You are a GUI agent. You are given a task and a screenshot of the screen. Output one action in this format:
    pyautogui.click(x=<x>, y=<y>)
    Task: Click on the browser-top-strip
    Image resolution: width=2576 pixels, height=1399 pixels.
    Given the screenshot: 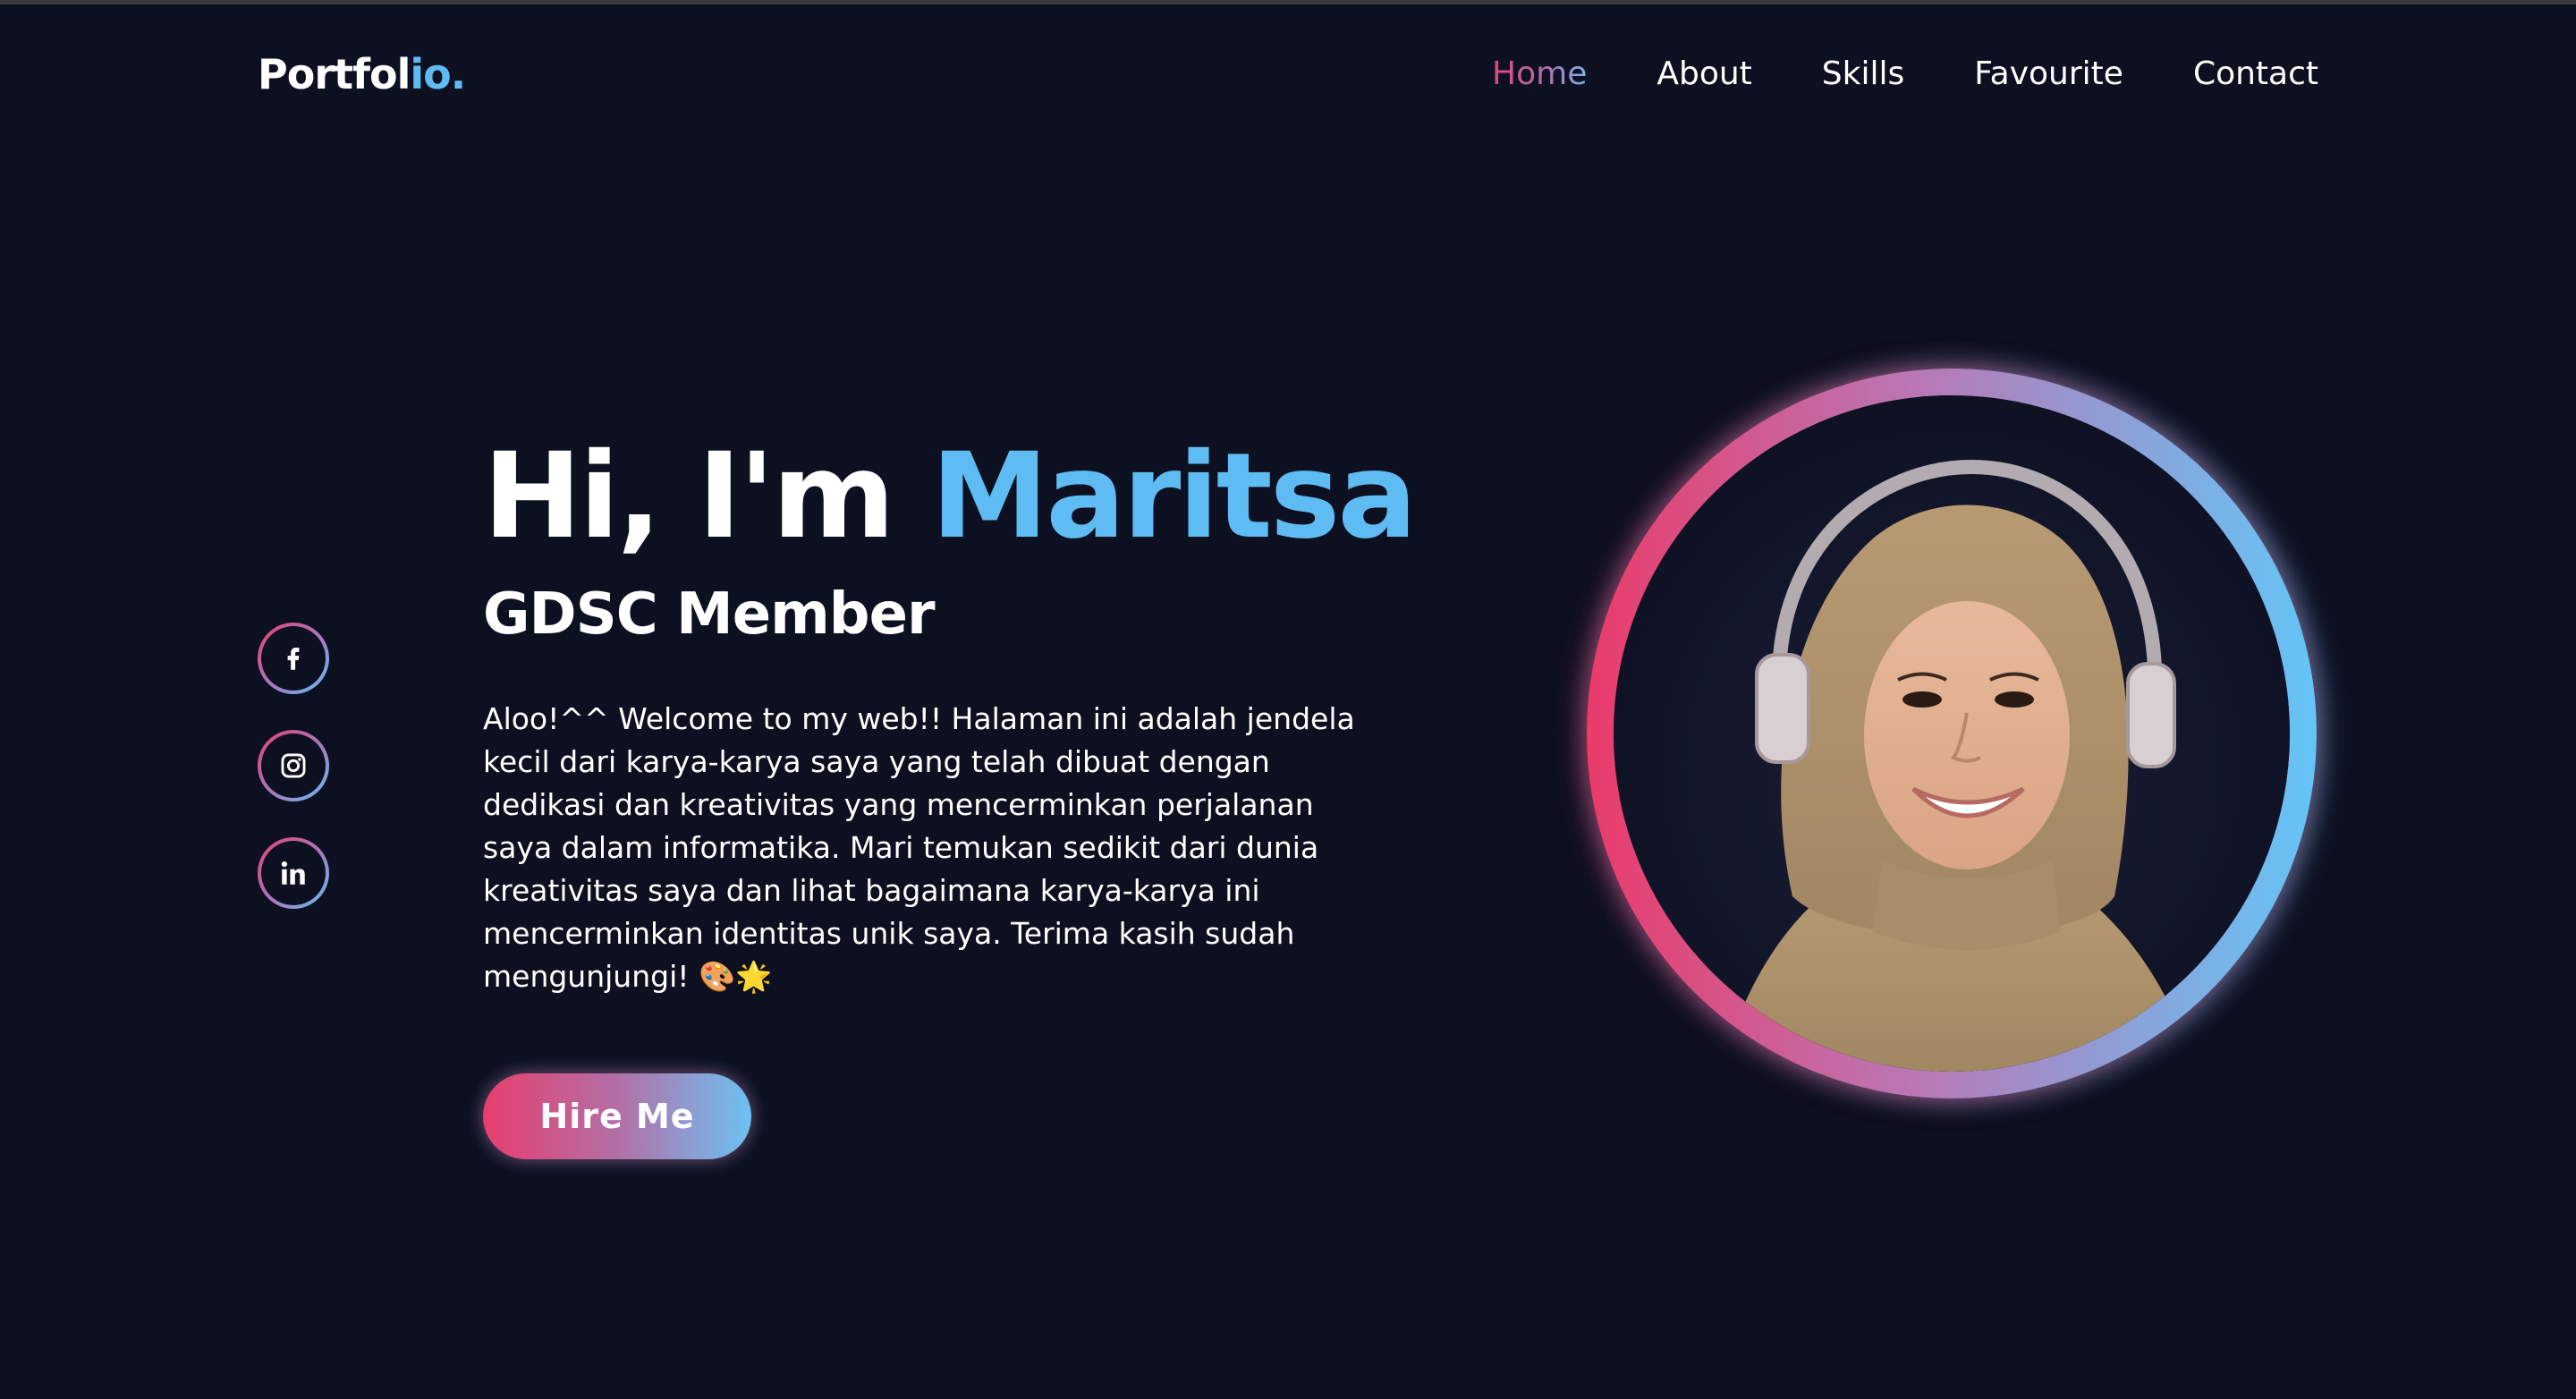 What is the action you would take?
    pyautogui.click(x=1288, y=2)
    